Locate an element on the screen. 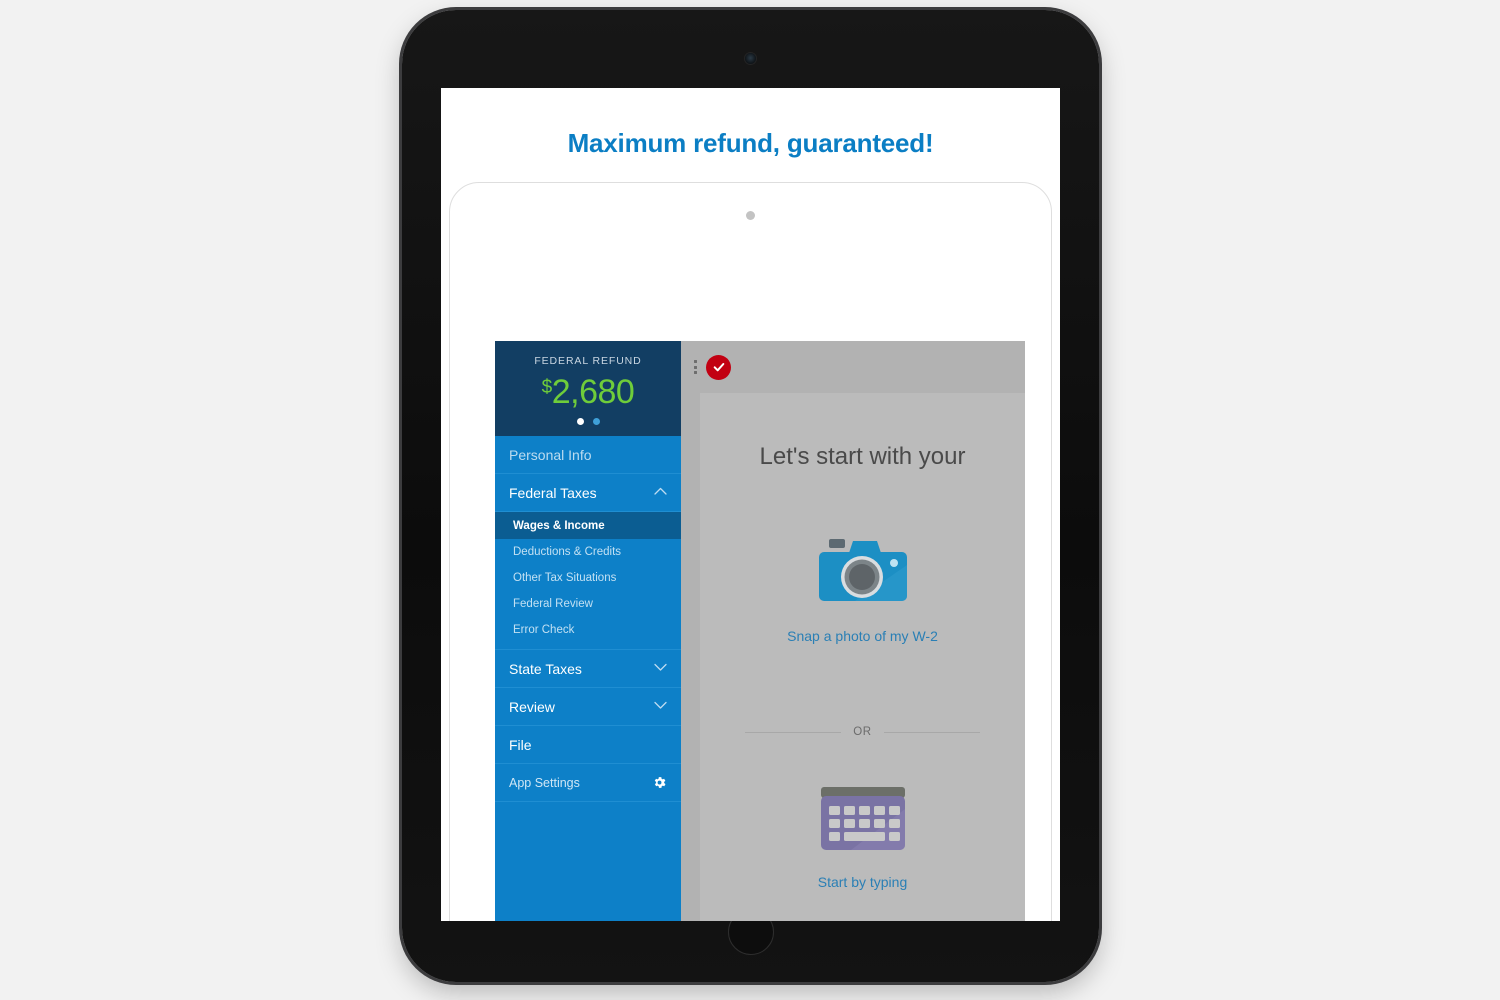 This screenshot has height=1000, width=1500. sidebar-subitem-federal-review: Federal Review is located at coordinates (588, 604).